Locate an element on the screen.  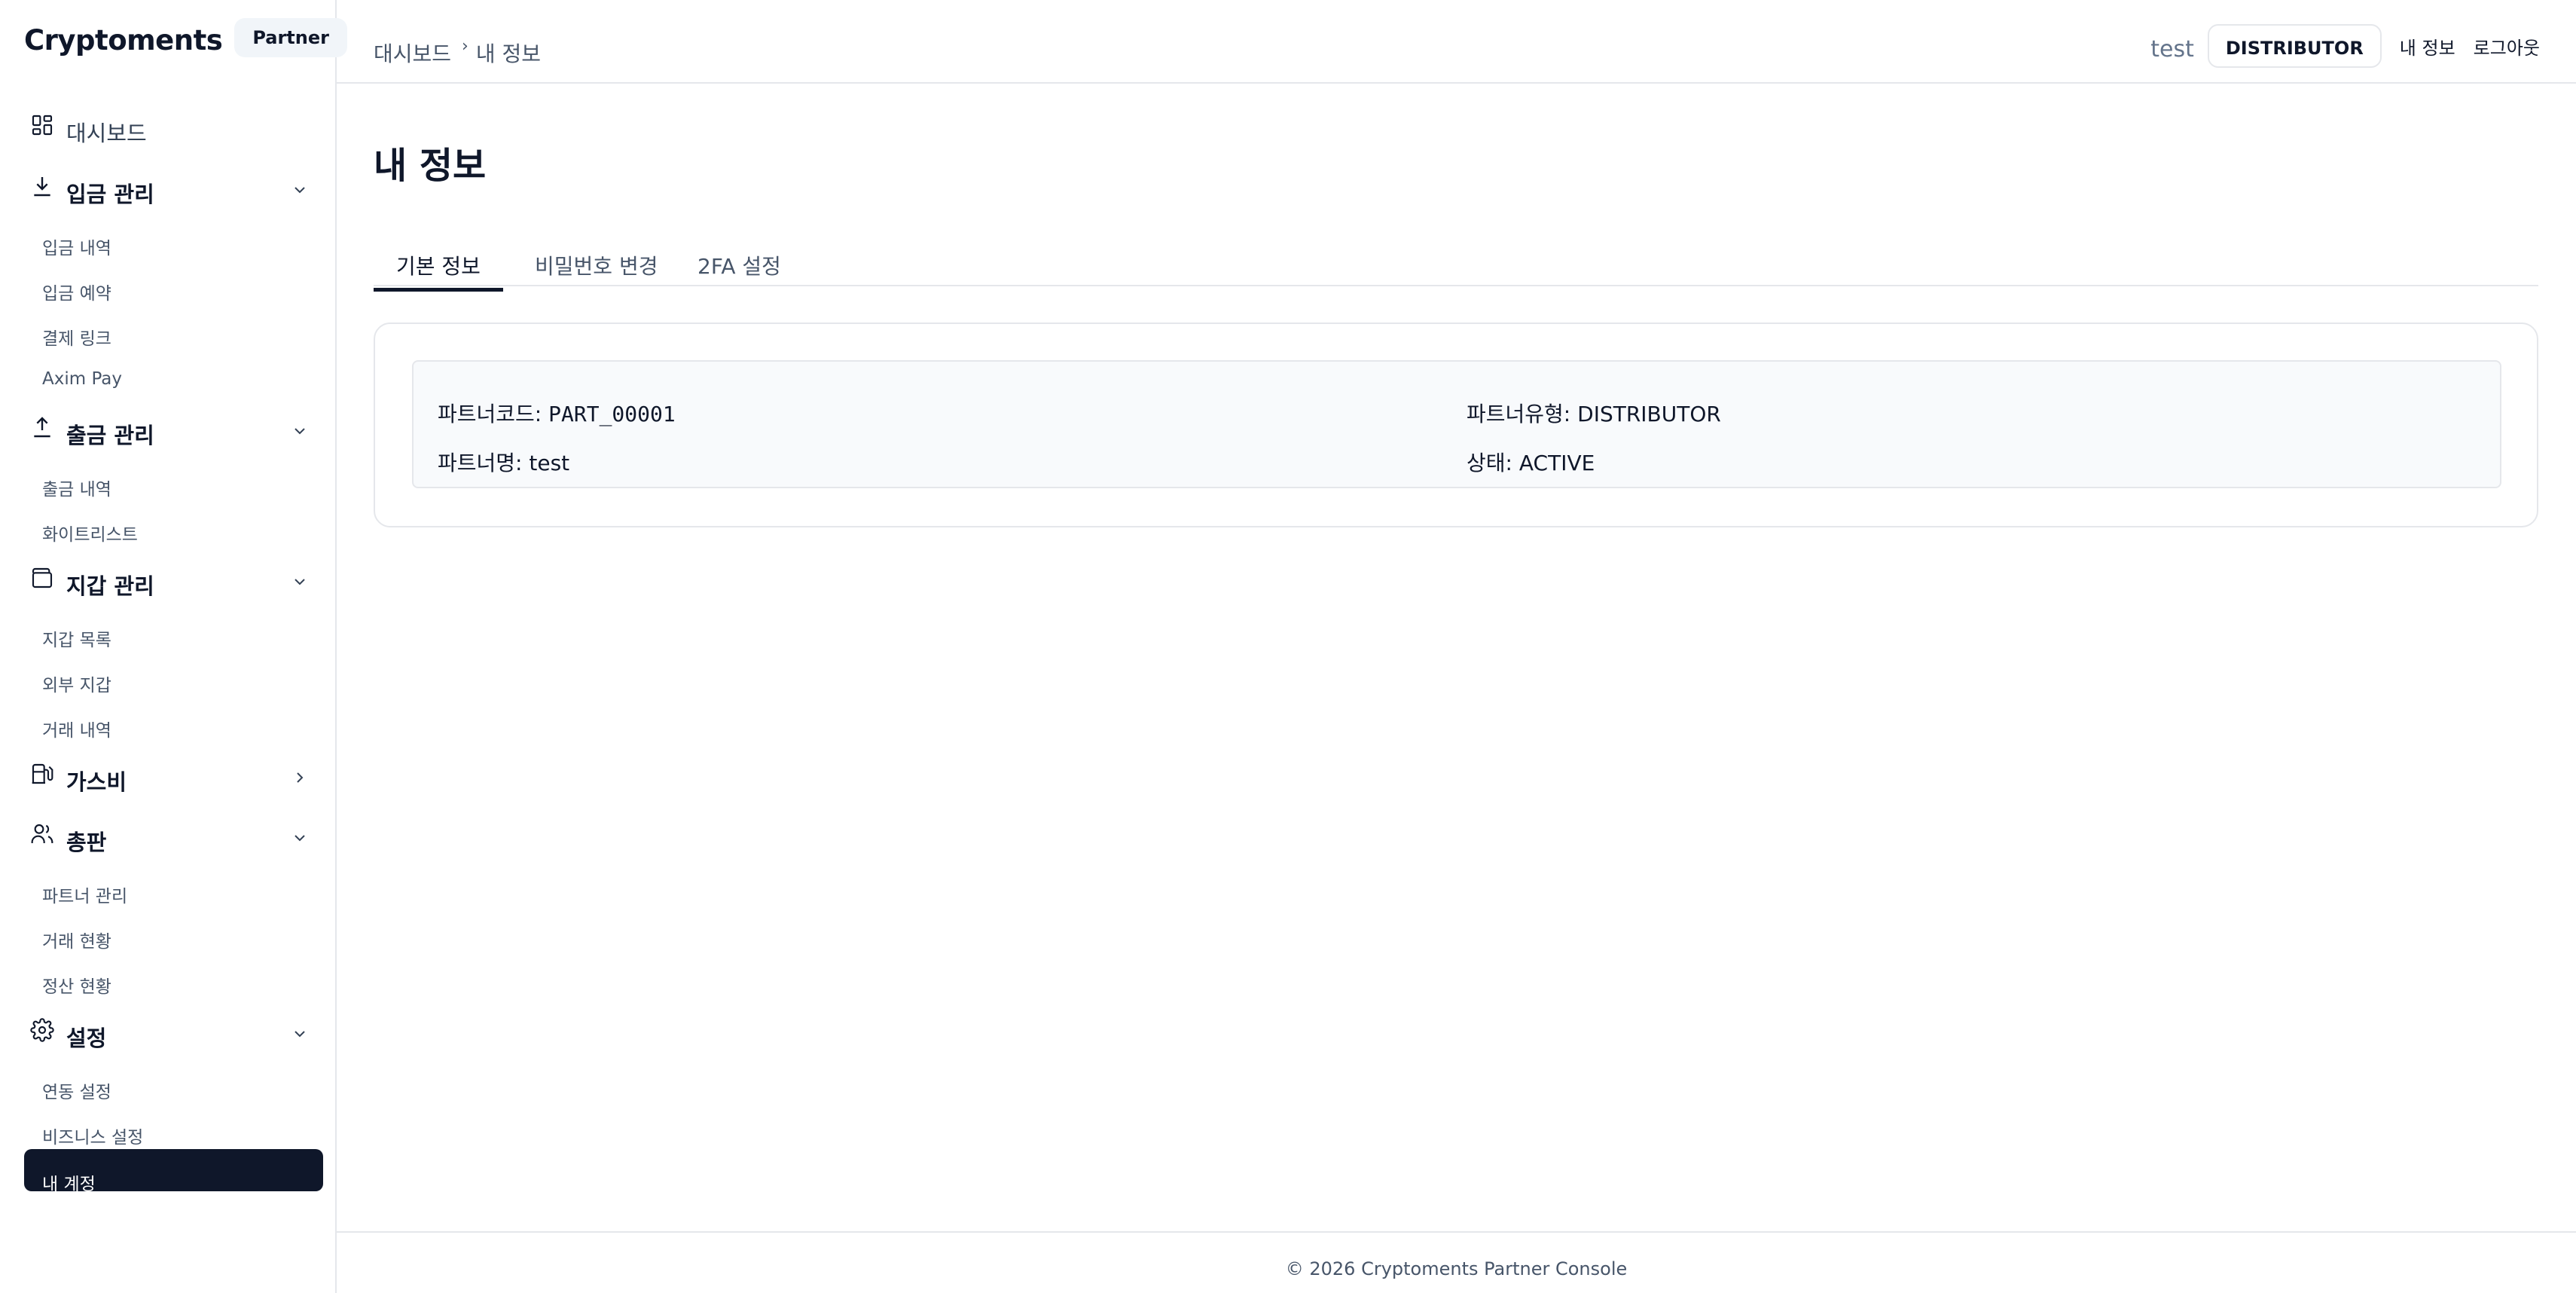
sidebar-group-wallet: 지갑 관리 is located at coordinates (170, 584).